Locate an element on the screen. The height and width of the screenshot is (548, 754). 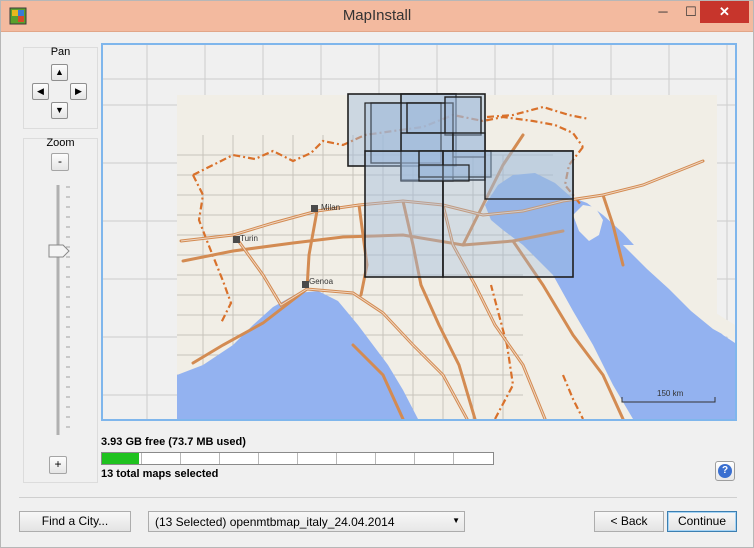
pan-group: Pan ▲ ◀ ▶ ▼ is located at coordinates (60, 87).